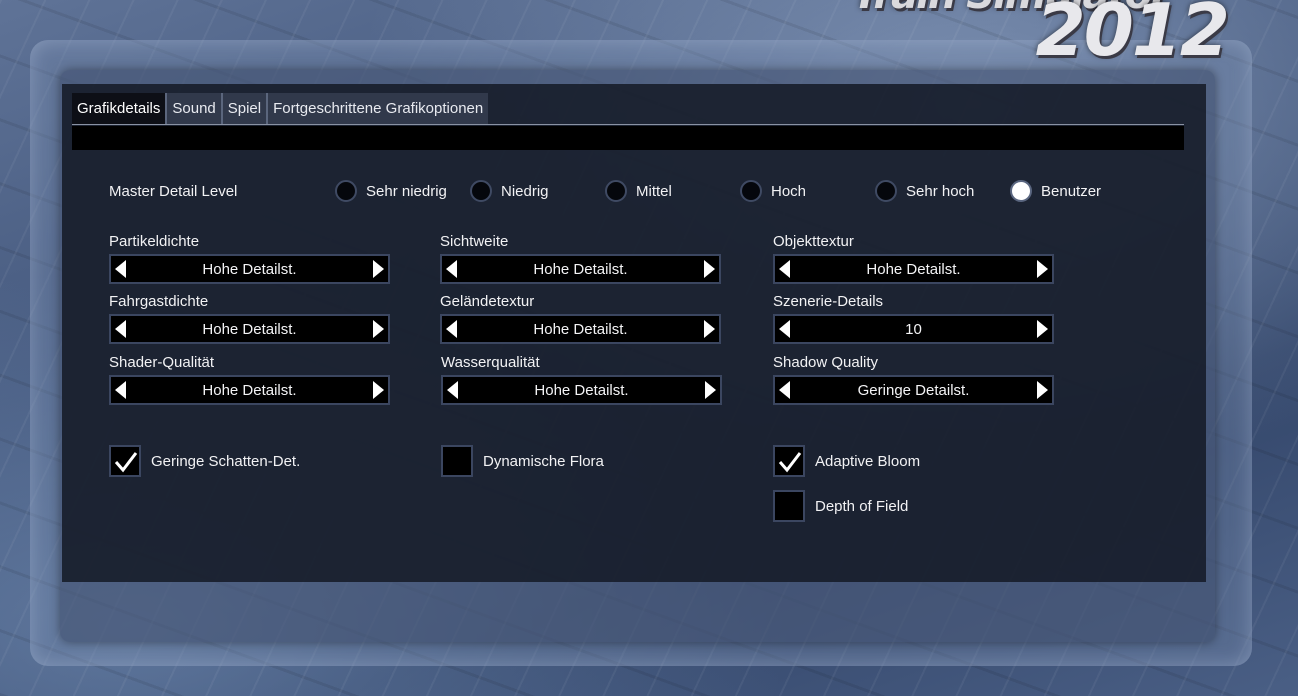  I want to click on geringe-schatten-checkbox, so click(125, 461).